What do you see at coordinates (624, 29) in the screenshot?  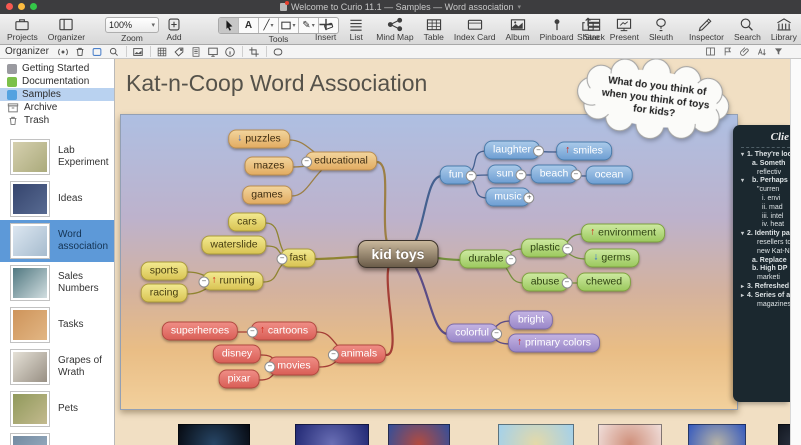 I see `present-button: Present` at bounding box center [624, 29].